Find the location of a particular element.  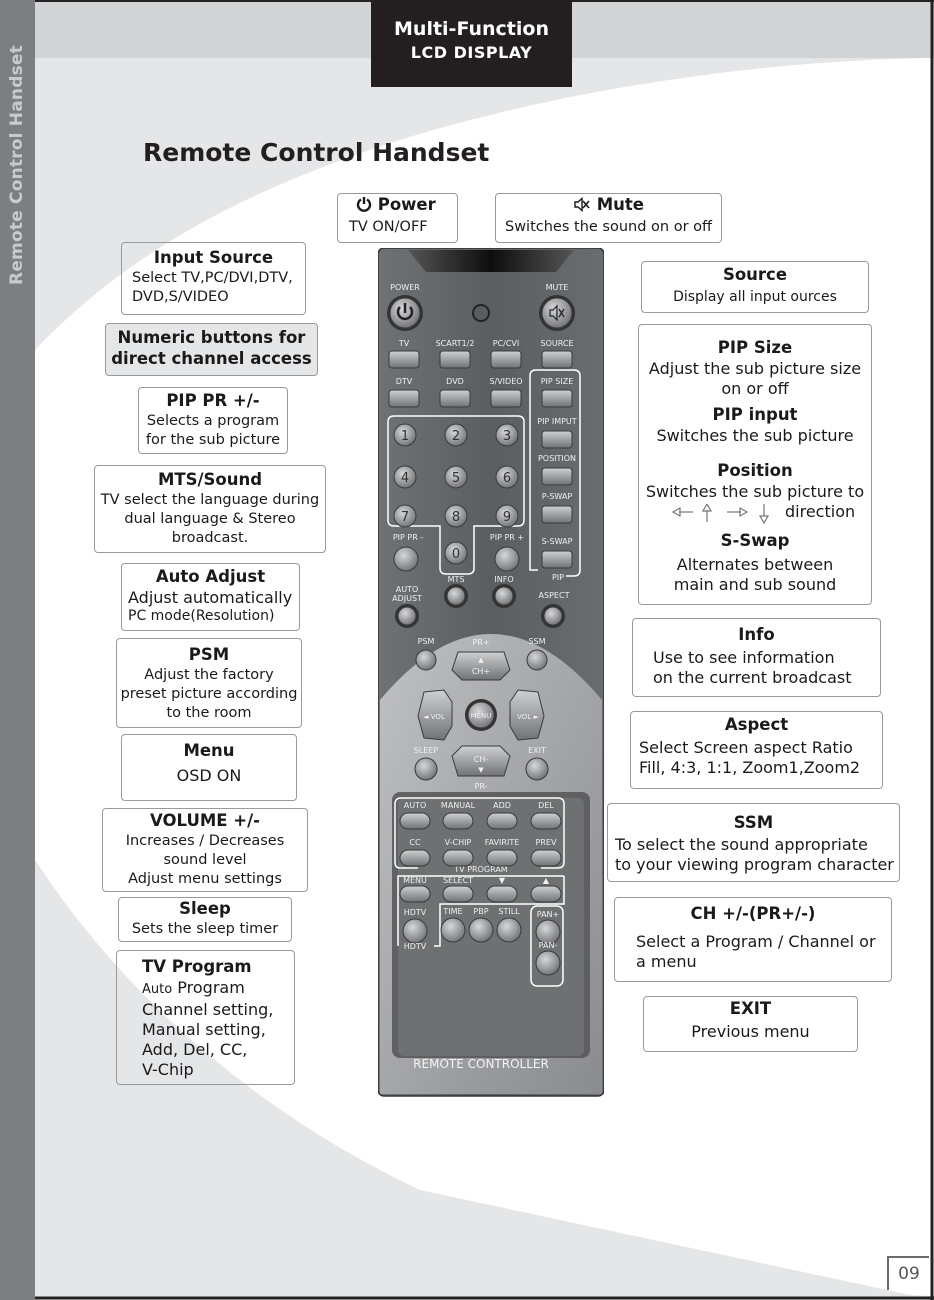

remote-row1-label-3: SOURCE is located at coordinates (556, 343).